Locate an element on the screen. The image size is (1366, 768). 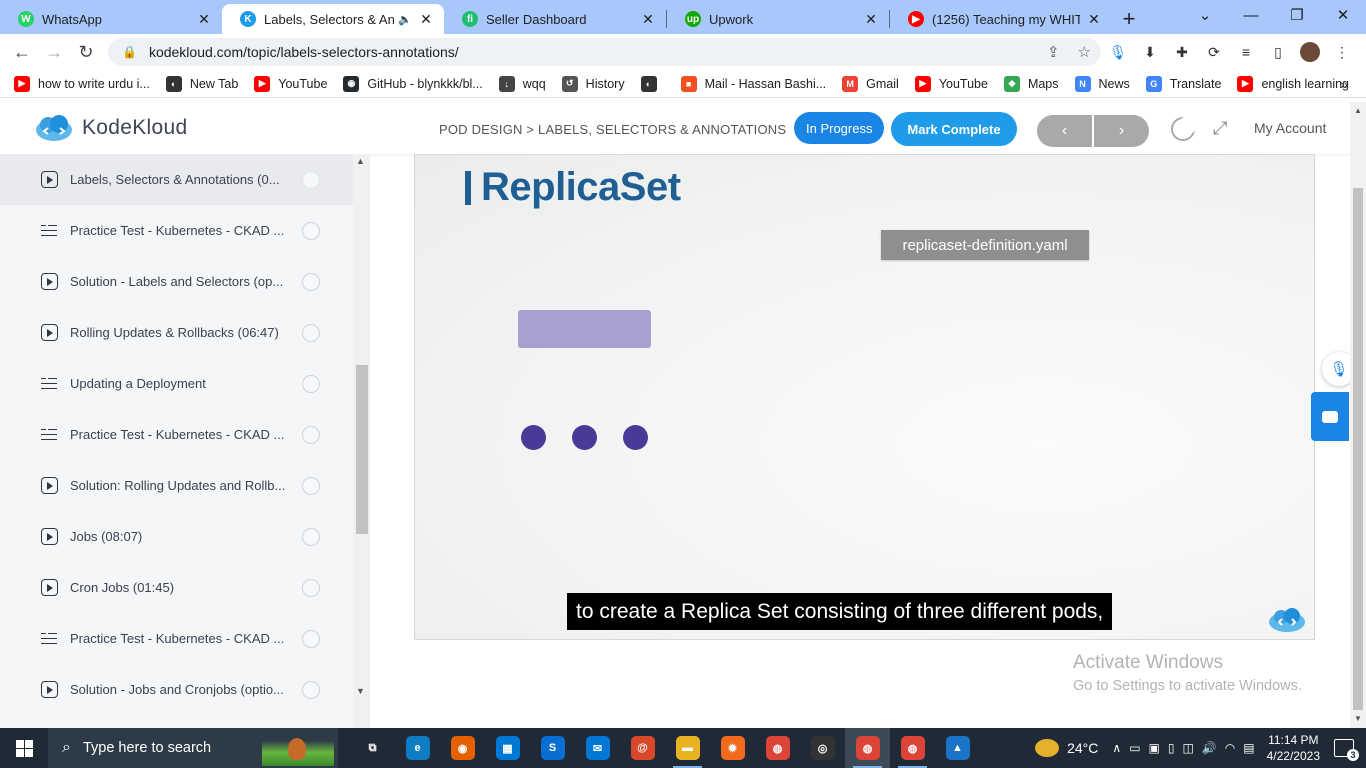
mic-extension-icon: 🎙 is located at coordinates (1118, 52).